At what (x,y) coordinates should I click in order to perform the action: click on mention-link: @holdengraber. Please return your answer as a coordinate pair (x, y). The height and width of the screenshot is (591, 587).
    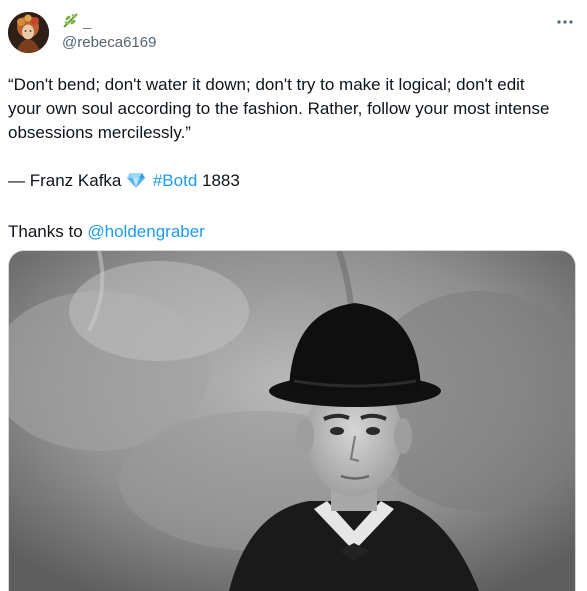
    Looking at the image, I should click on (145, 231).